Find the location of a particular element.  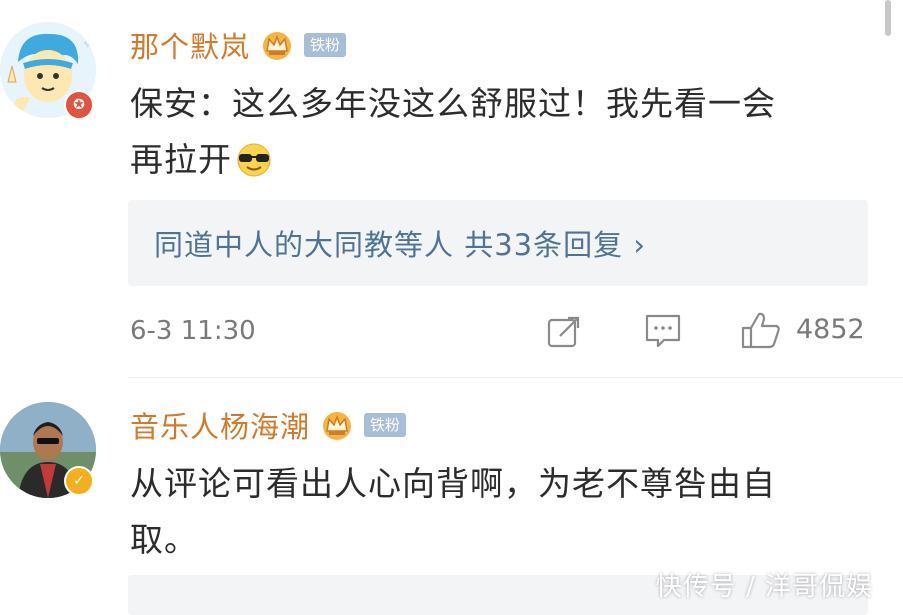

badge-icon: ✪ is located at coordinates (79, 105).